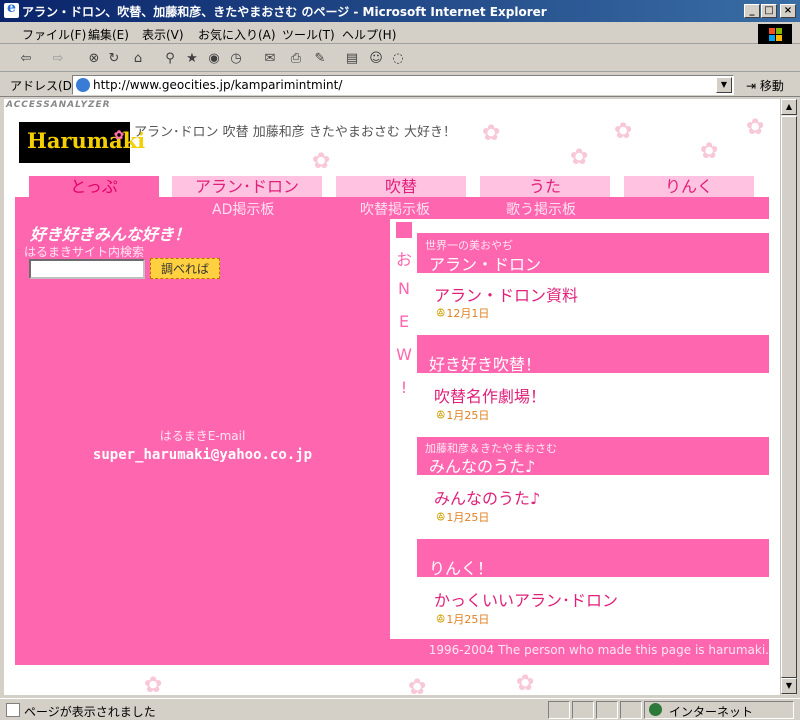 The image size is (800, 720). I want to click on news-link: 吹替名作劇場！, so click(490, 395).